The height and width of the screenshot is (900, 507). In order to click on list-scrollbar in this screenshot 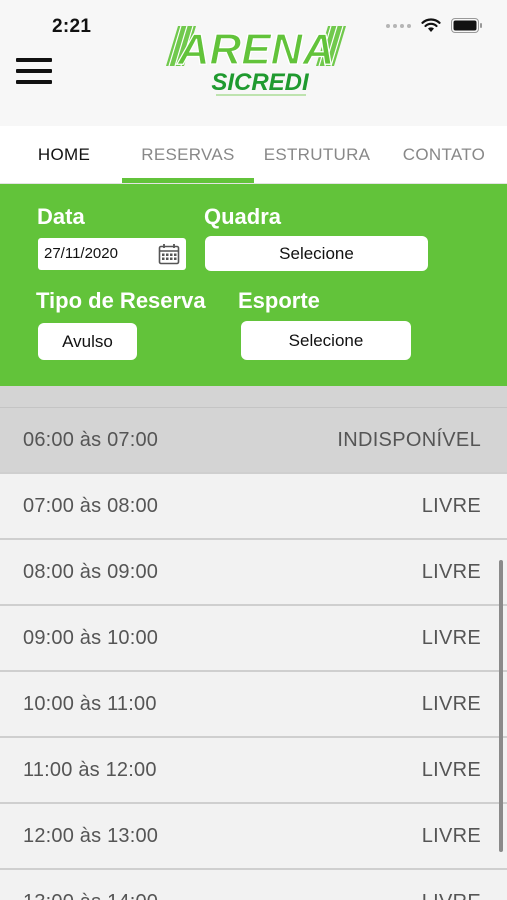, I will do `click(501, 706)`.